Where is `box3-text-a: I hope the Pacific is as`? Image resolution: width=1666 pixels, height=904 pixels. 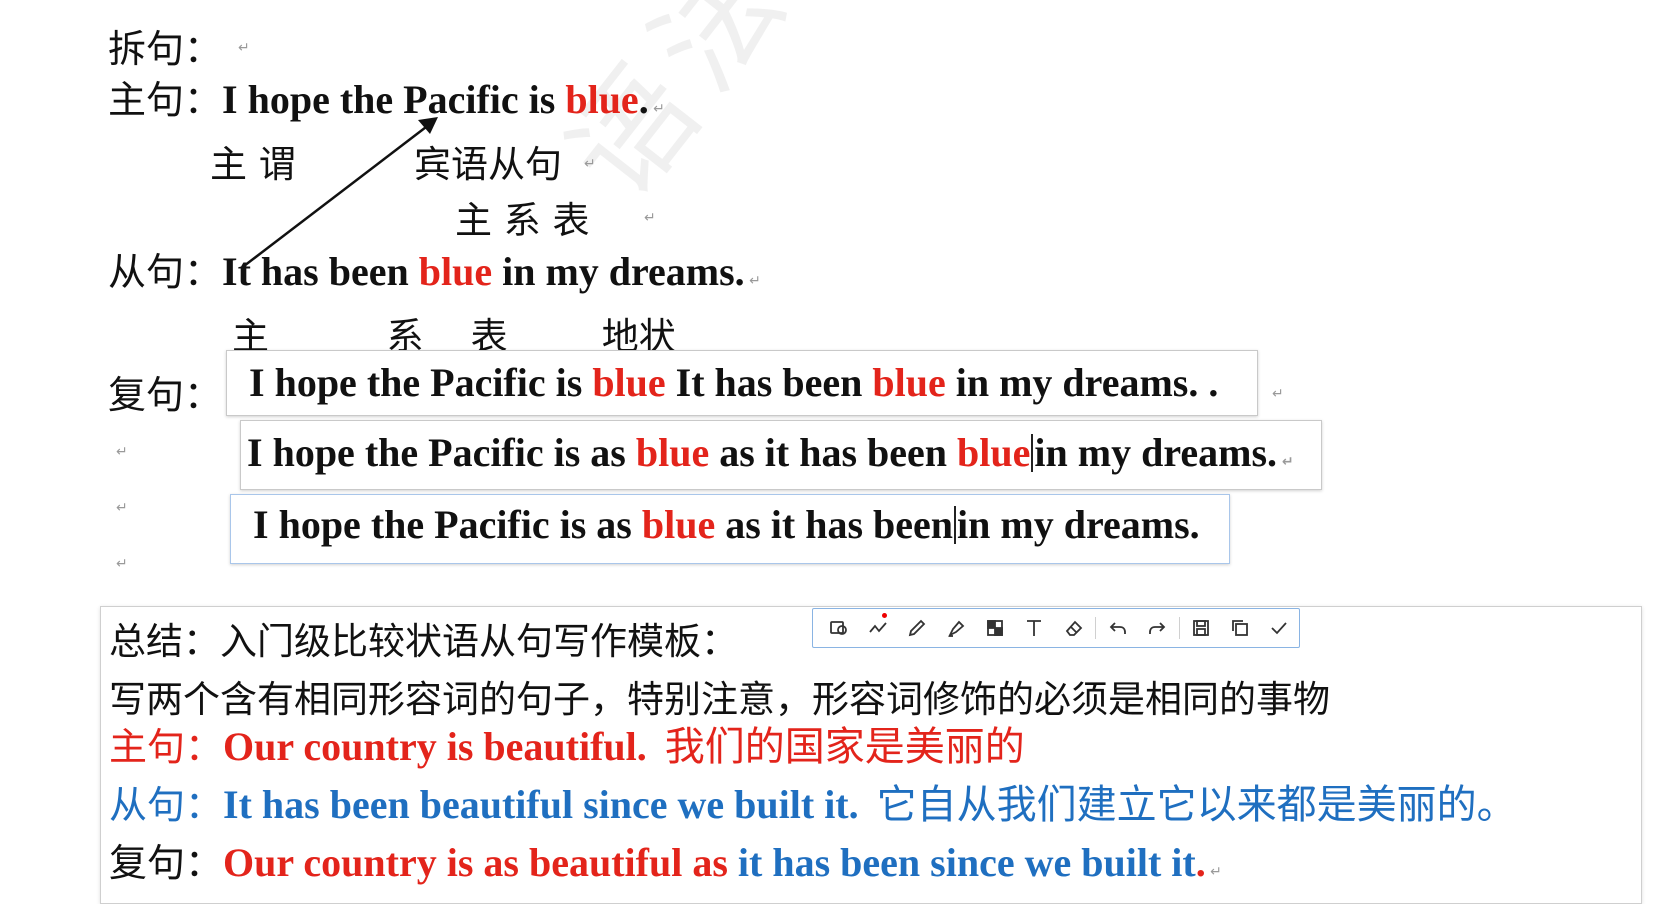 box3-text-a: I hope the Pacific is as is located at coordinates (447, 524).